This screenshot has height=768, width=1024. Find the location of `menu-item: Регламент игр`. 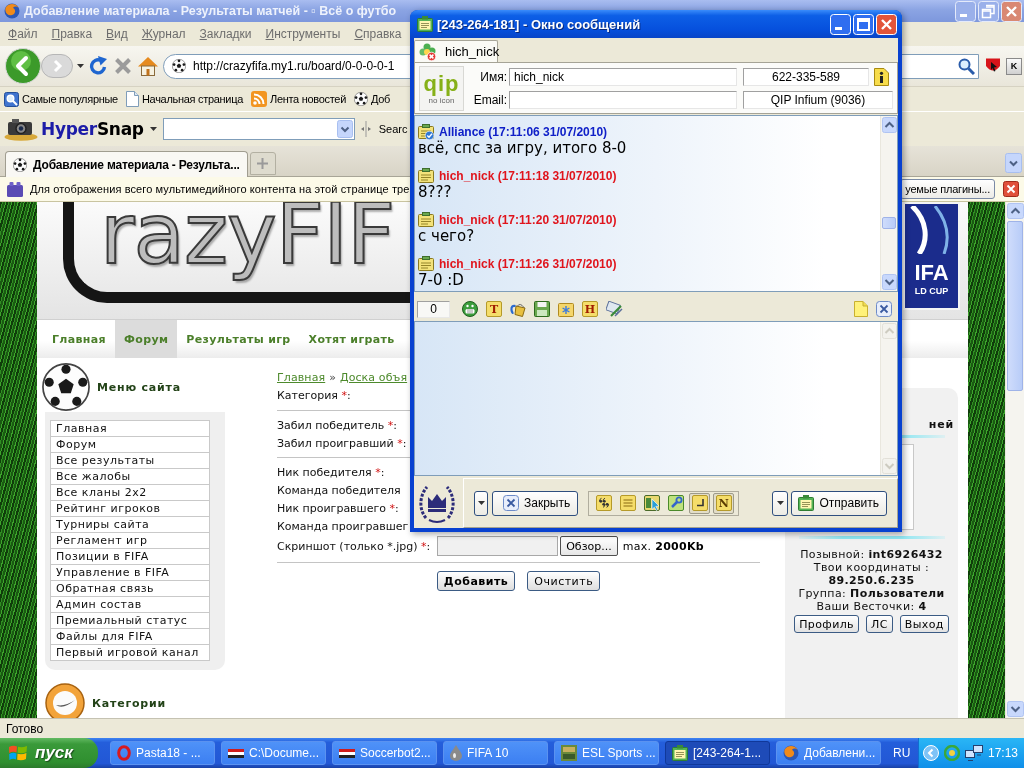

menu-item: Регламент игр is located at coordinates (130, 541).